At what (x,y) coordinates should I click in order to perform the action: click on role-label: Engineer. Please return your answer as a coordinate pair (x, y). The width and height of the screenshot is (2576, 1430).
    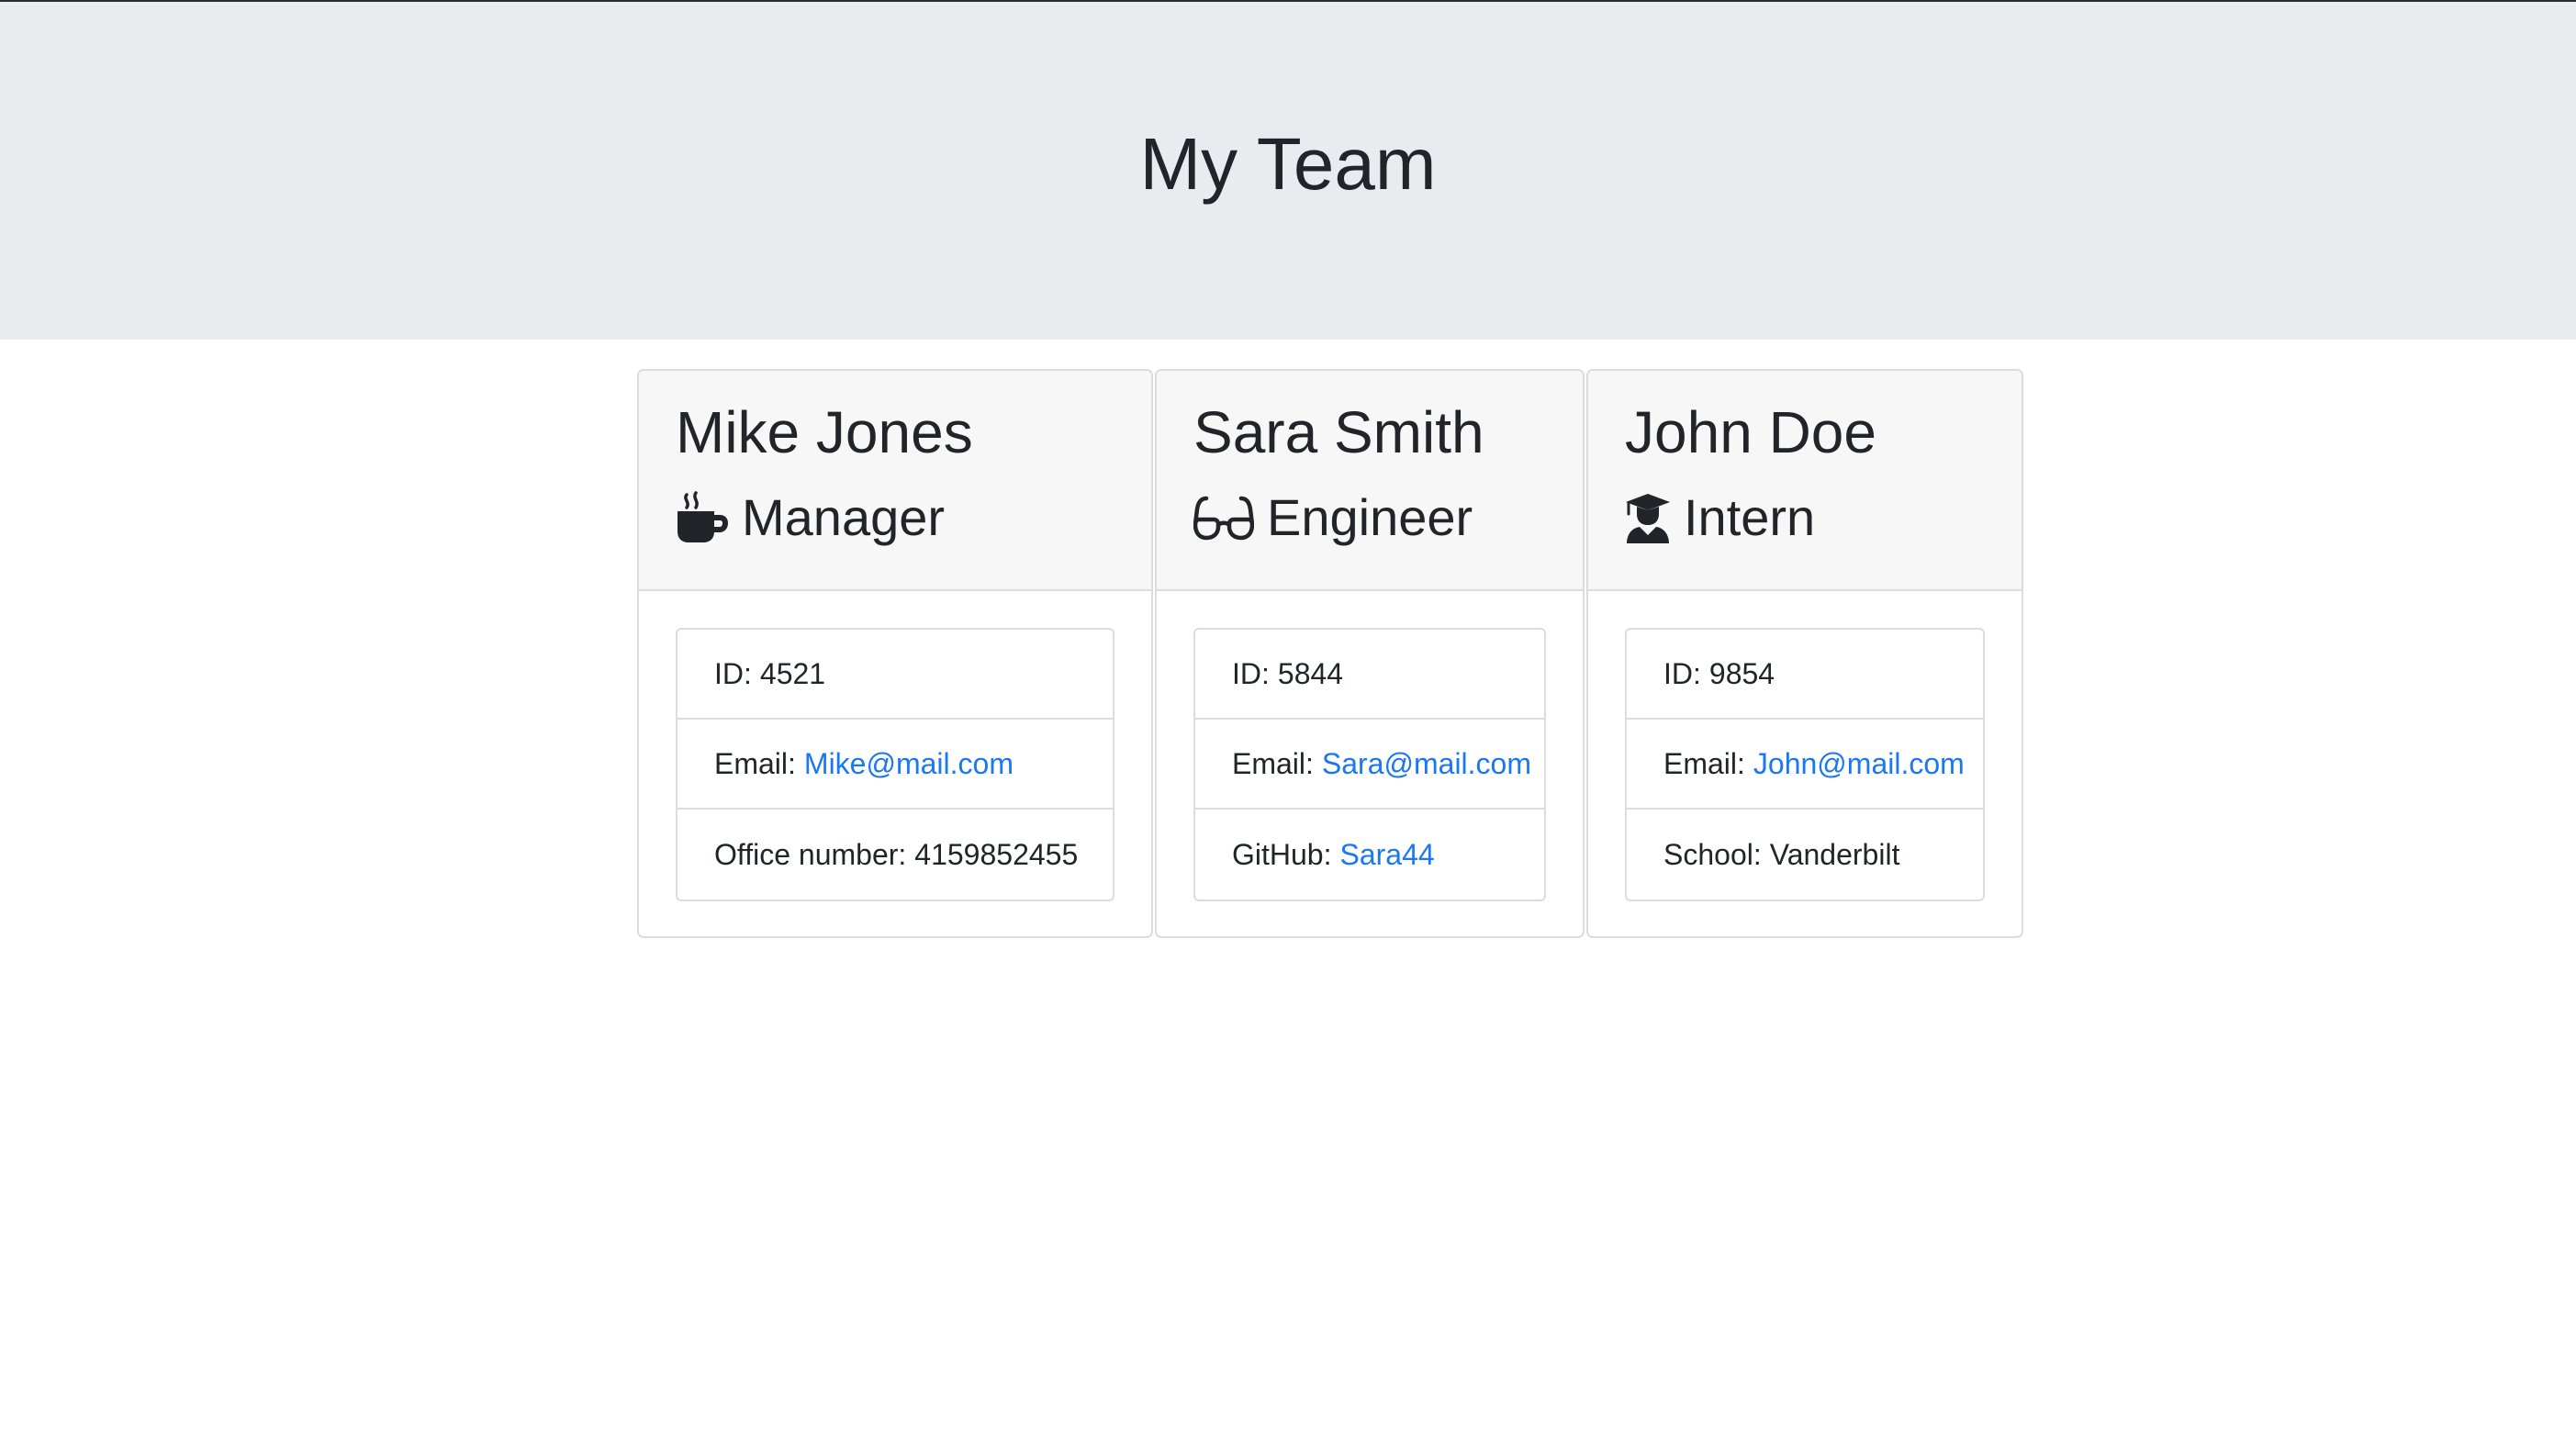
    Looking at the image, I should click on (1370, 517).